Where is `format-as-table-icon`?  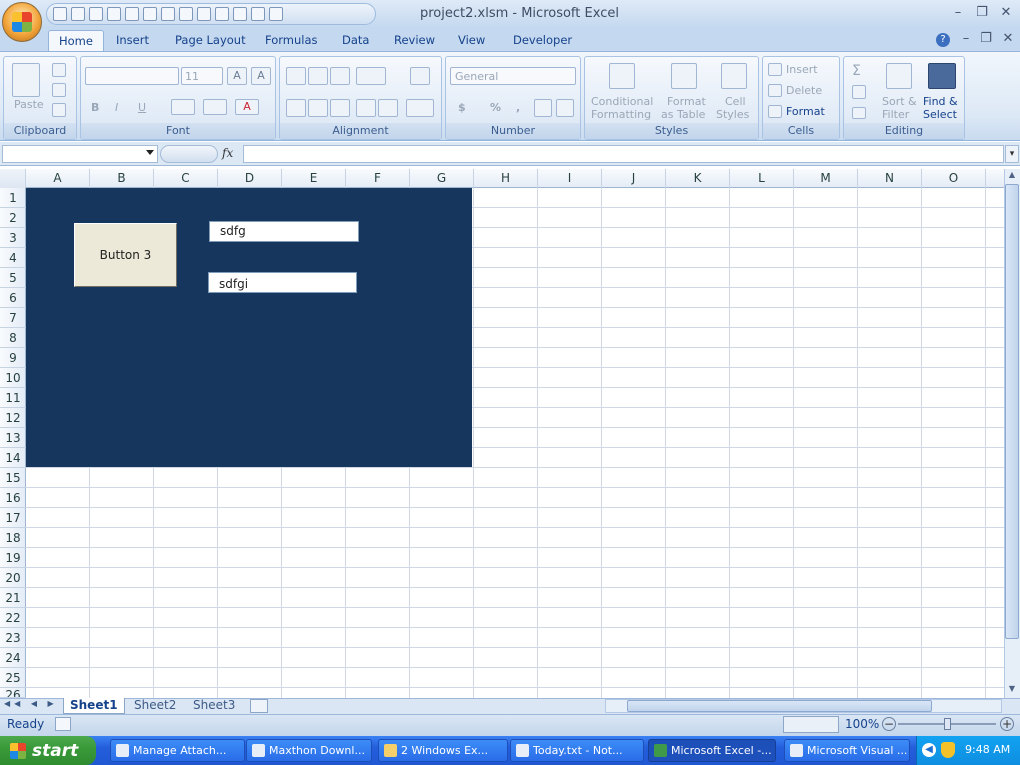 format-as-table-icon is located at coordinates (684, 76).